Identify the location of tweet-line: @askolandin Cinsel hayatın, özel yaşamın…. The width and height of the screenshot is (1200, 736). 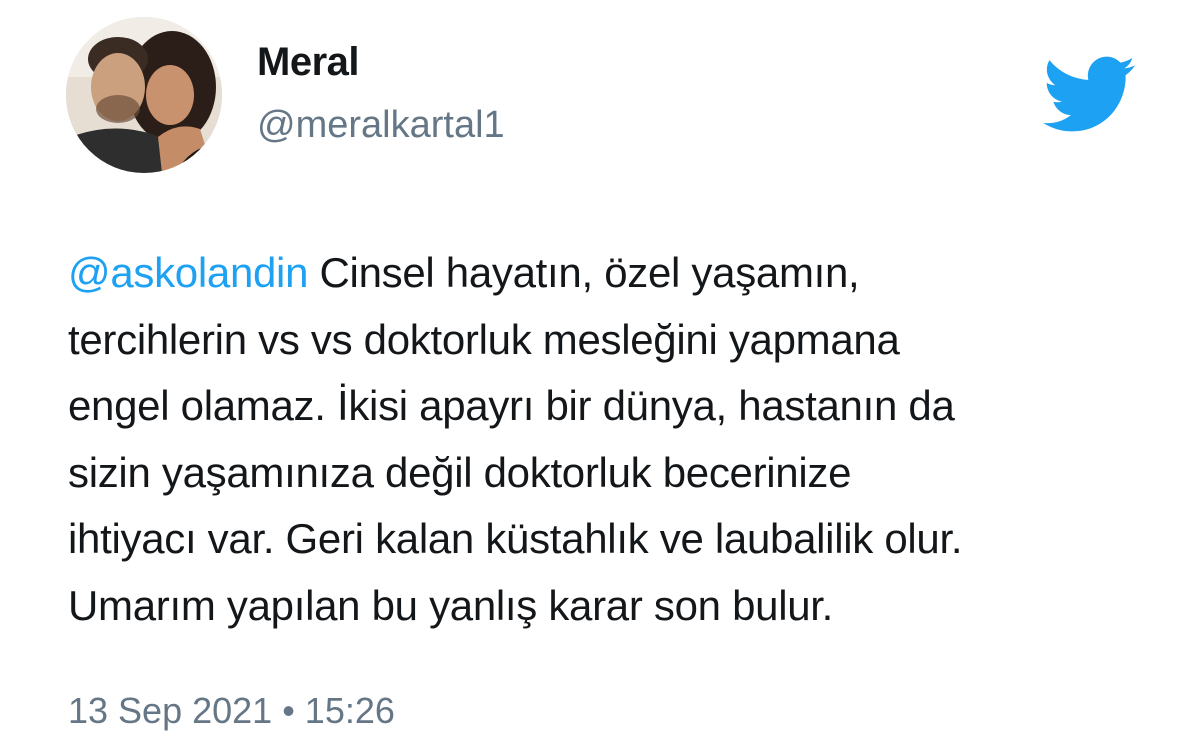
(623, 273).